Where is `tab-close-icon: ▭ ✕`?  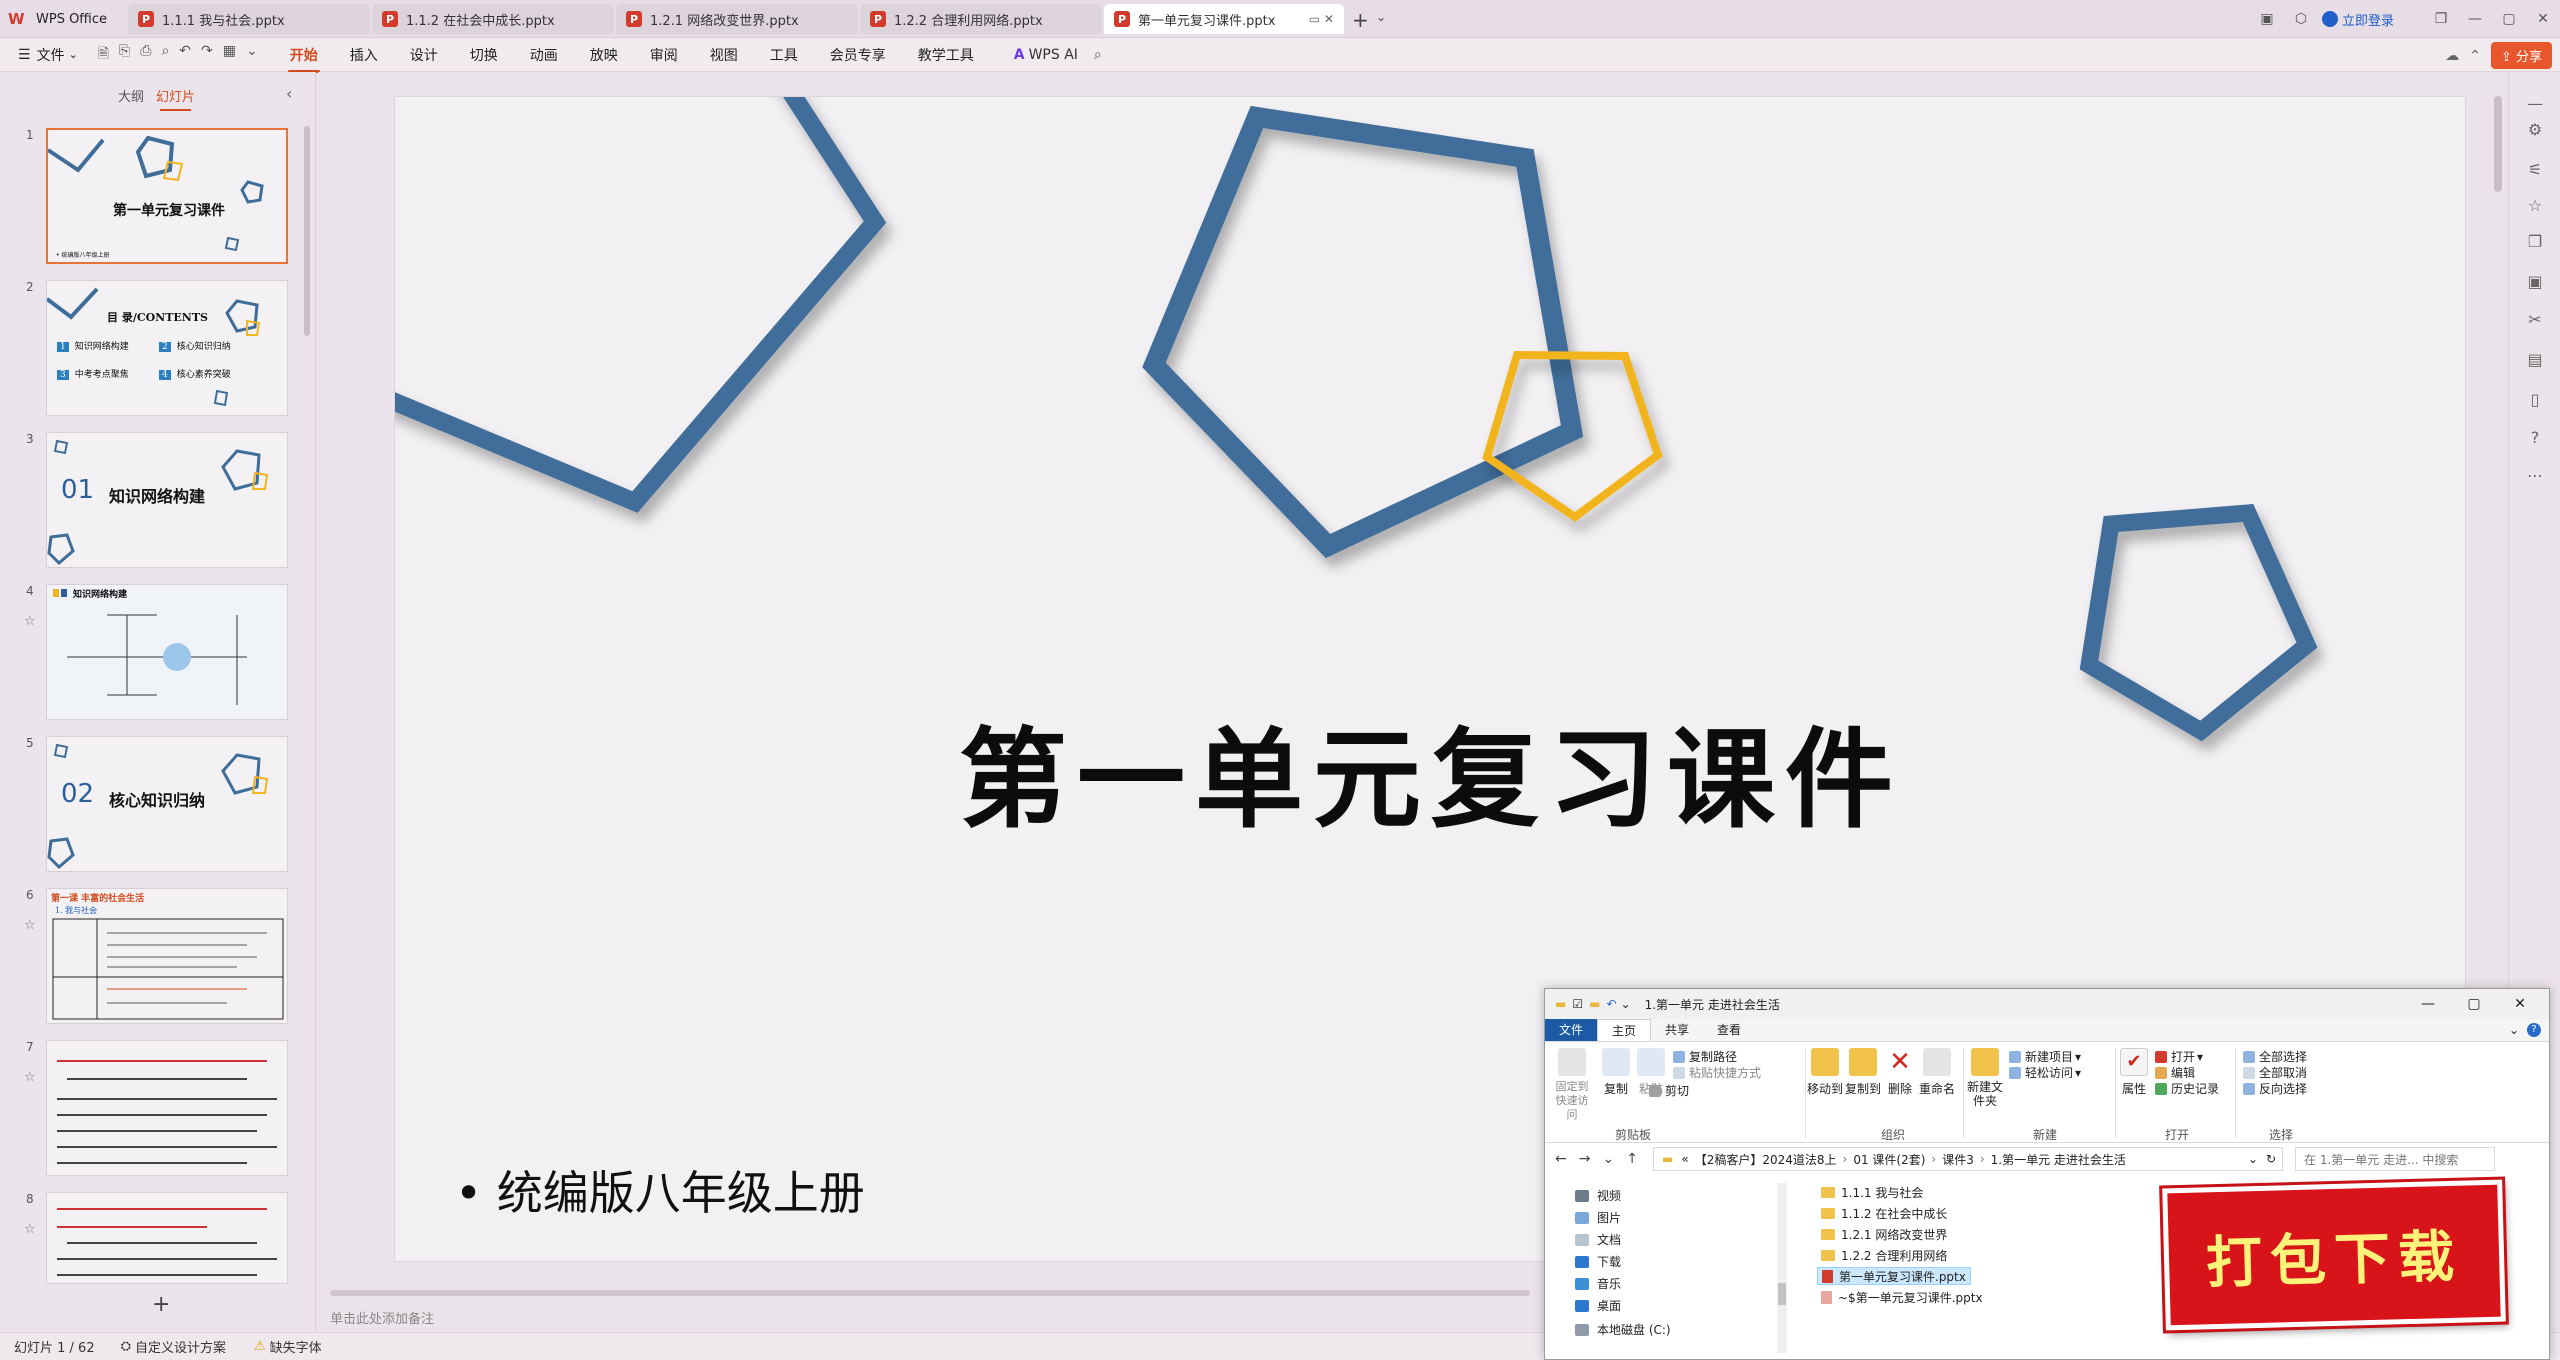
tab-close-icon: ▭ ✕ is located at coordinates (1317, 19).